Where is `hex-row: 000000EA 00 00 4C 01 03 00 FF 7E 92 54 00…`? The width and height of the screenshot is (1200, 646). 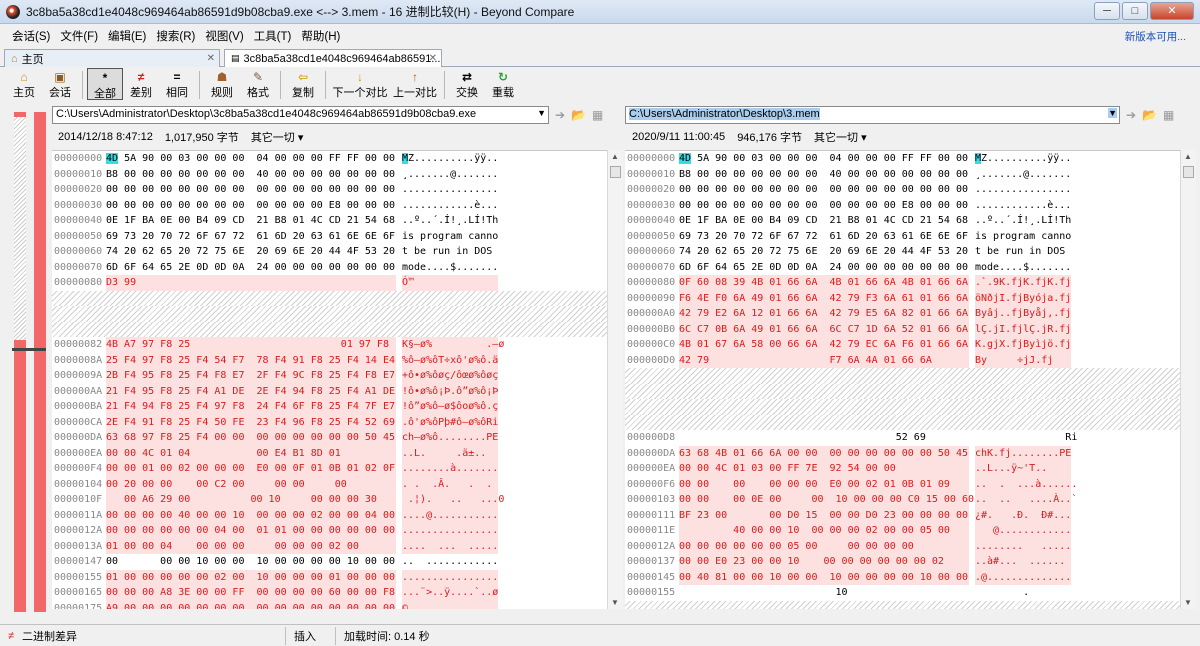
hex-row: 000000EA 00 00 4C 01 03 00 FF 7E 92 54 00… is located at coordinates (902, 469).